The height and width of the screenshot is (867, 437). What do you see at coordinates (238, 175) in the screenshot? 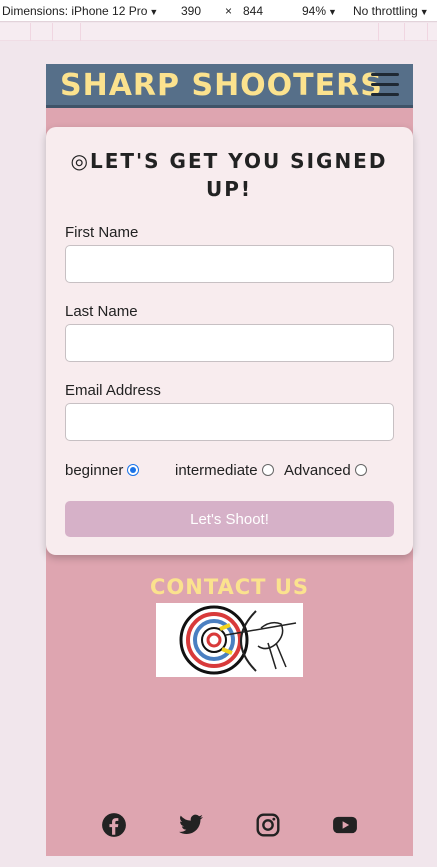
I see `signup-title-text: LET'S GET YOU SIGNED UP!` at bounding box center [238, 175].